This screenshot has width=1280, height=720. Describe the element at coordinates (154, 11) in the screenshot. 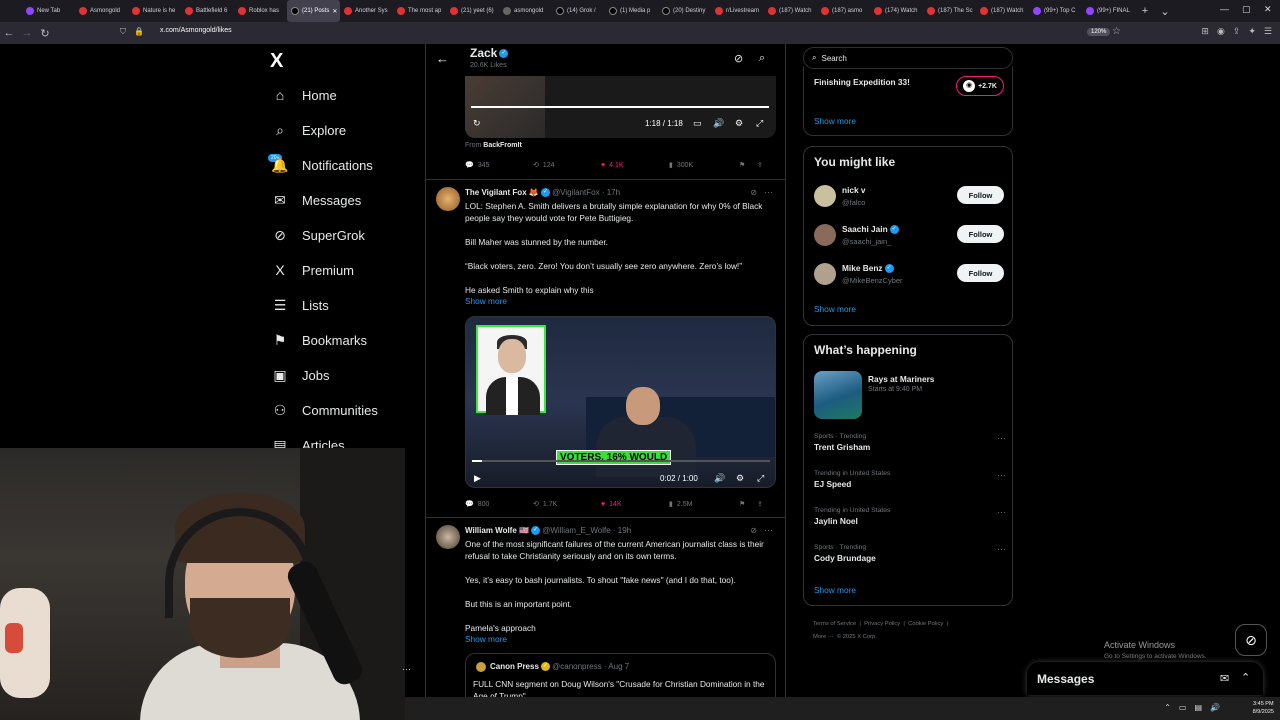

I see `browser-tab: Nature is he` at that location.